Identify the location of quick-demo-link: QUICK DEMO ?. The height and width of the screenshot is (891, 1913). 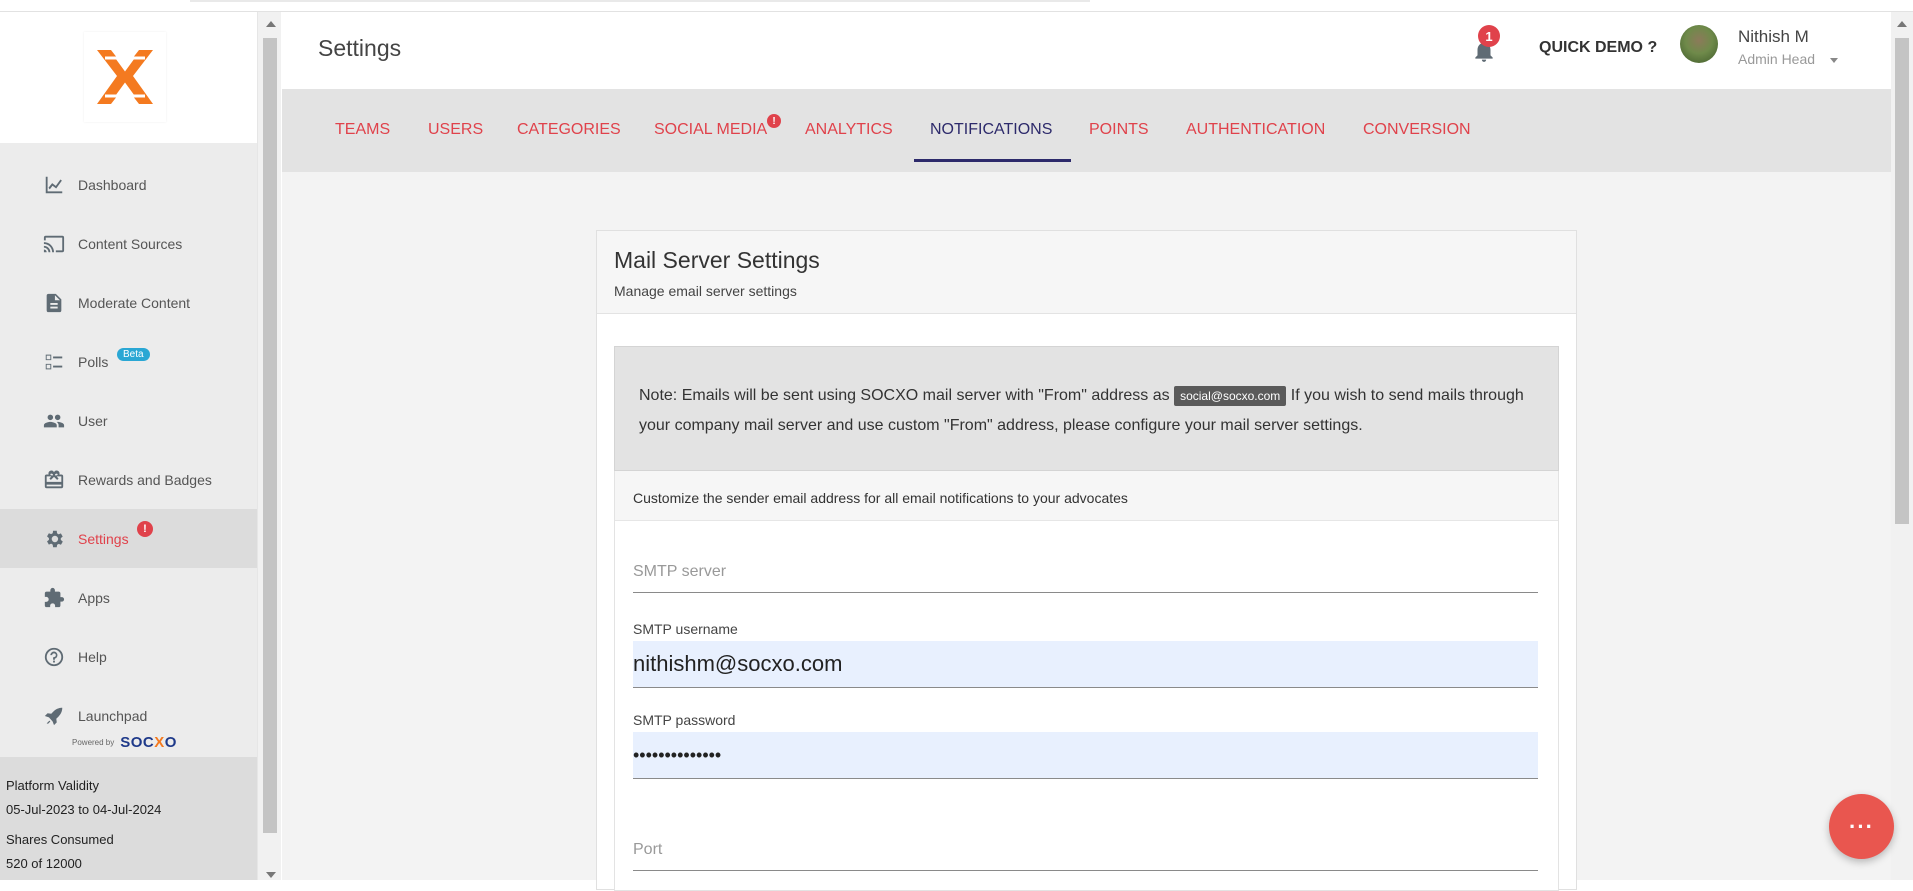
(1598, 48).